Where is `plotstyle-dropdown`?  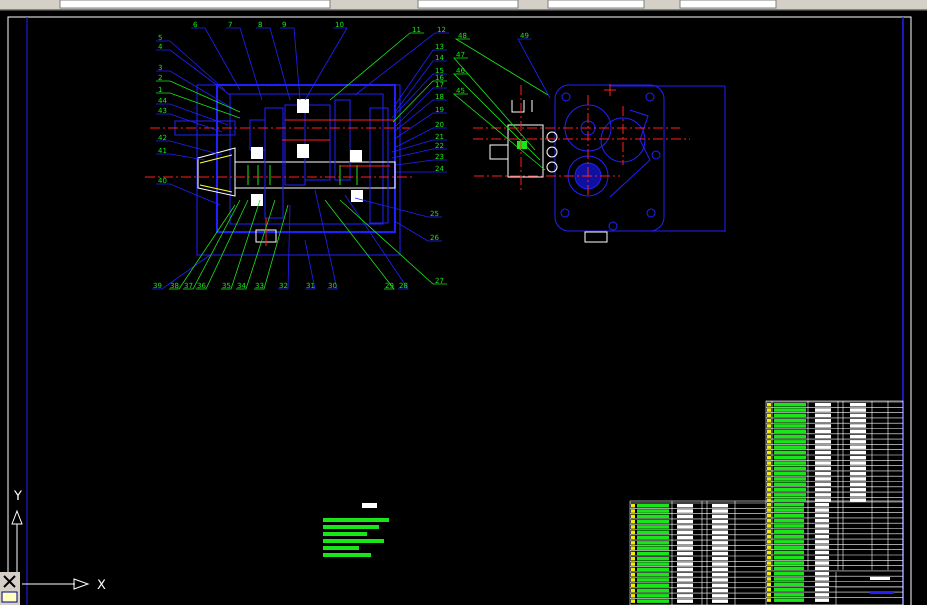 plotstyle-dropdown is located at coordinates (728, 4).